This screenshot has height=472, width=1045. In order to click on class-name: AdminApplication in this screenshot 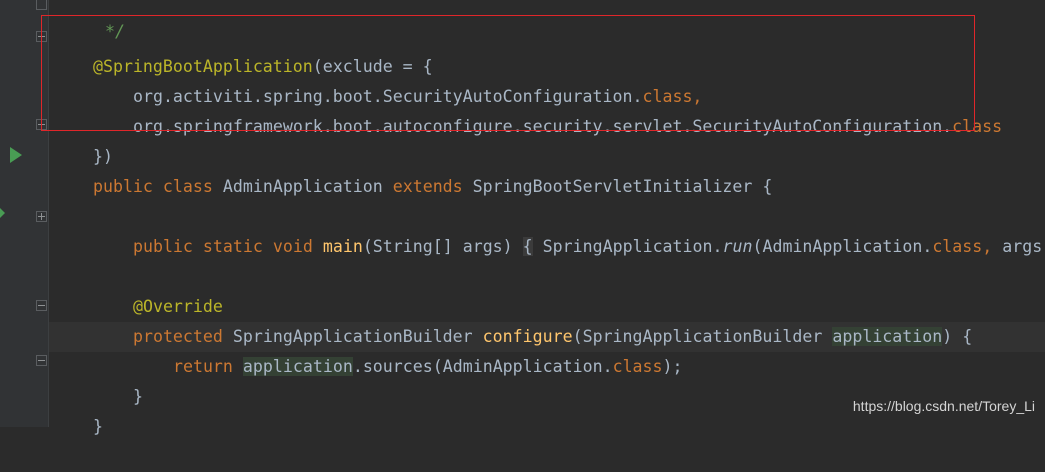, I will do `click(302, 186)`.